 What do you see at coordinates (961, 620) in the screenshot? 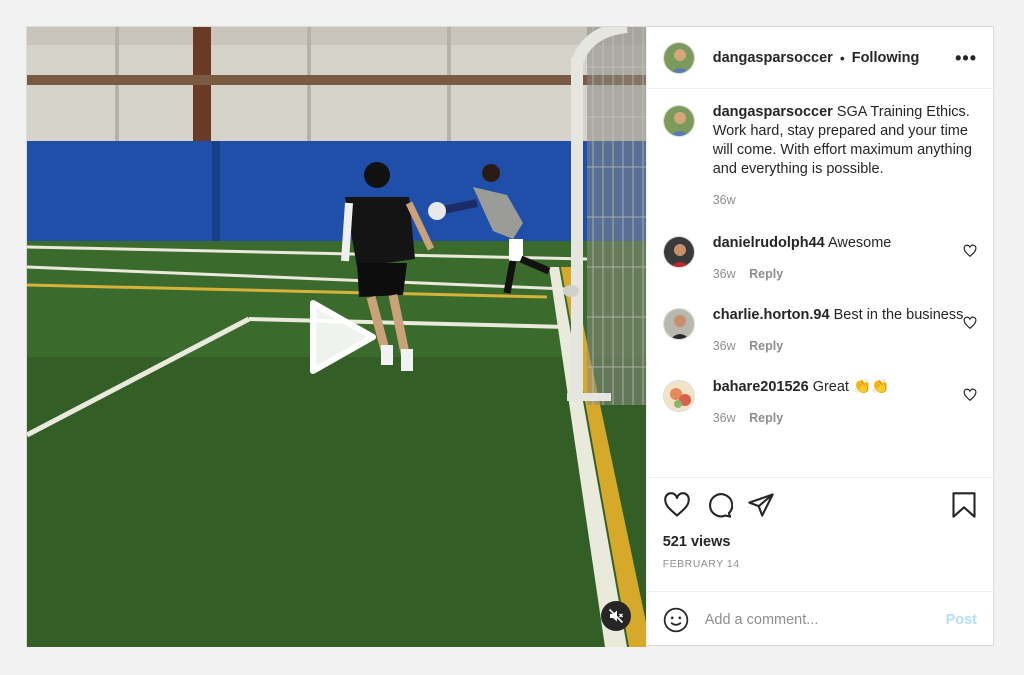
I see `post-comment-button: Post` at bounding box center [961, 620].